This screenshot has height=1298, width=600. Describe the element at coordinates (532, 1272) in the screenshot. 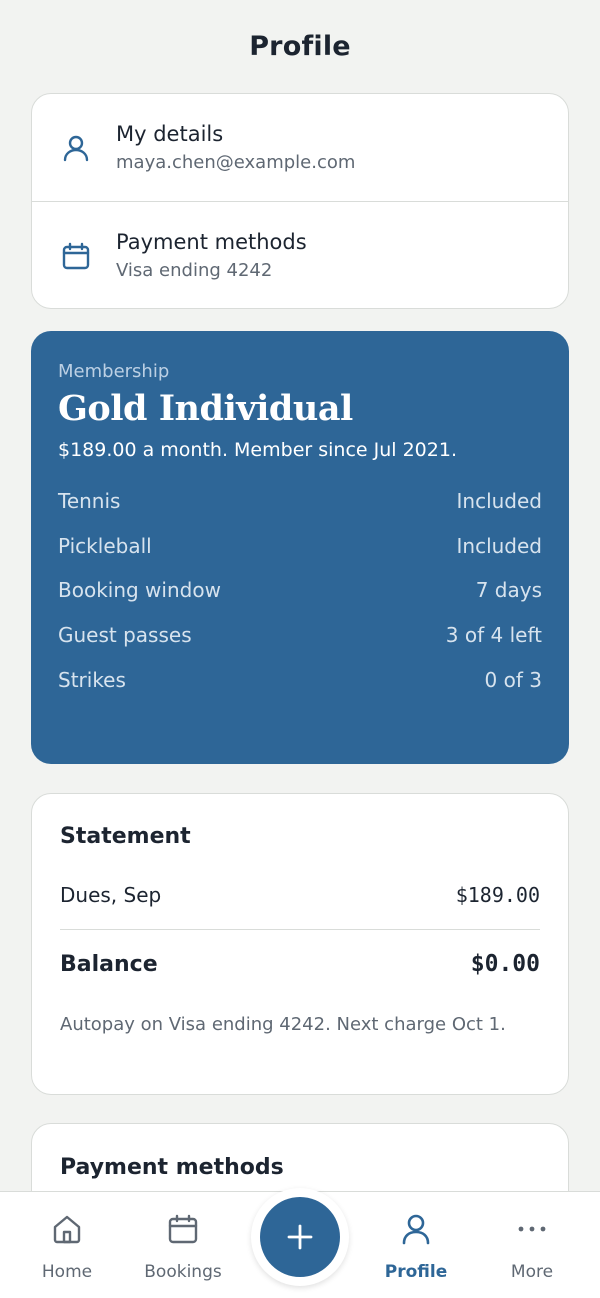

I see `tab-label: More` at that location.